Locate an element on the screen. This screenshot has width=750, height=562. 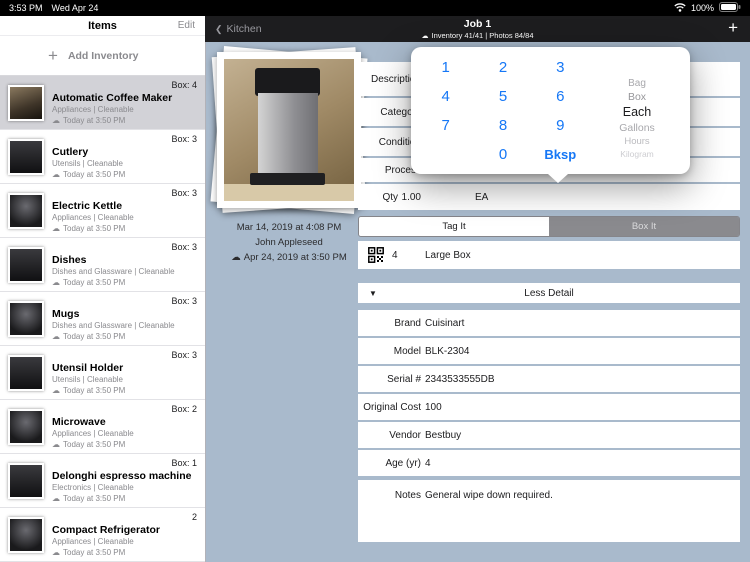
unit-option-box: Box is located at coordinates (637, 97).